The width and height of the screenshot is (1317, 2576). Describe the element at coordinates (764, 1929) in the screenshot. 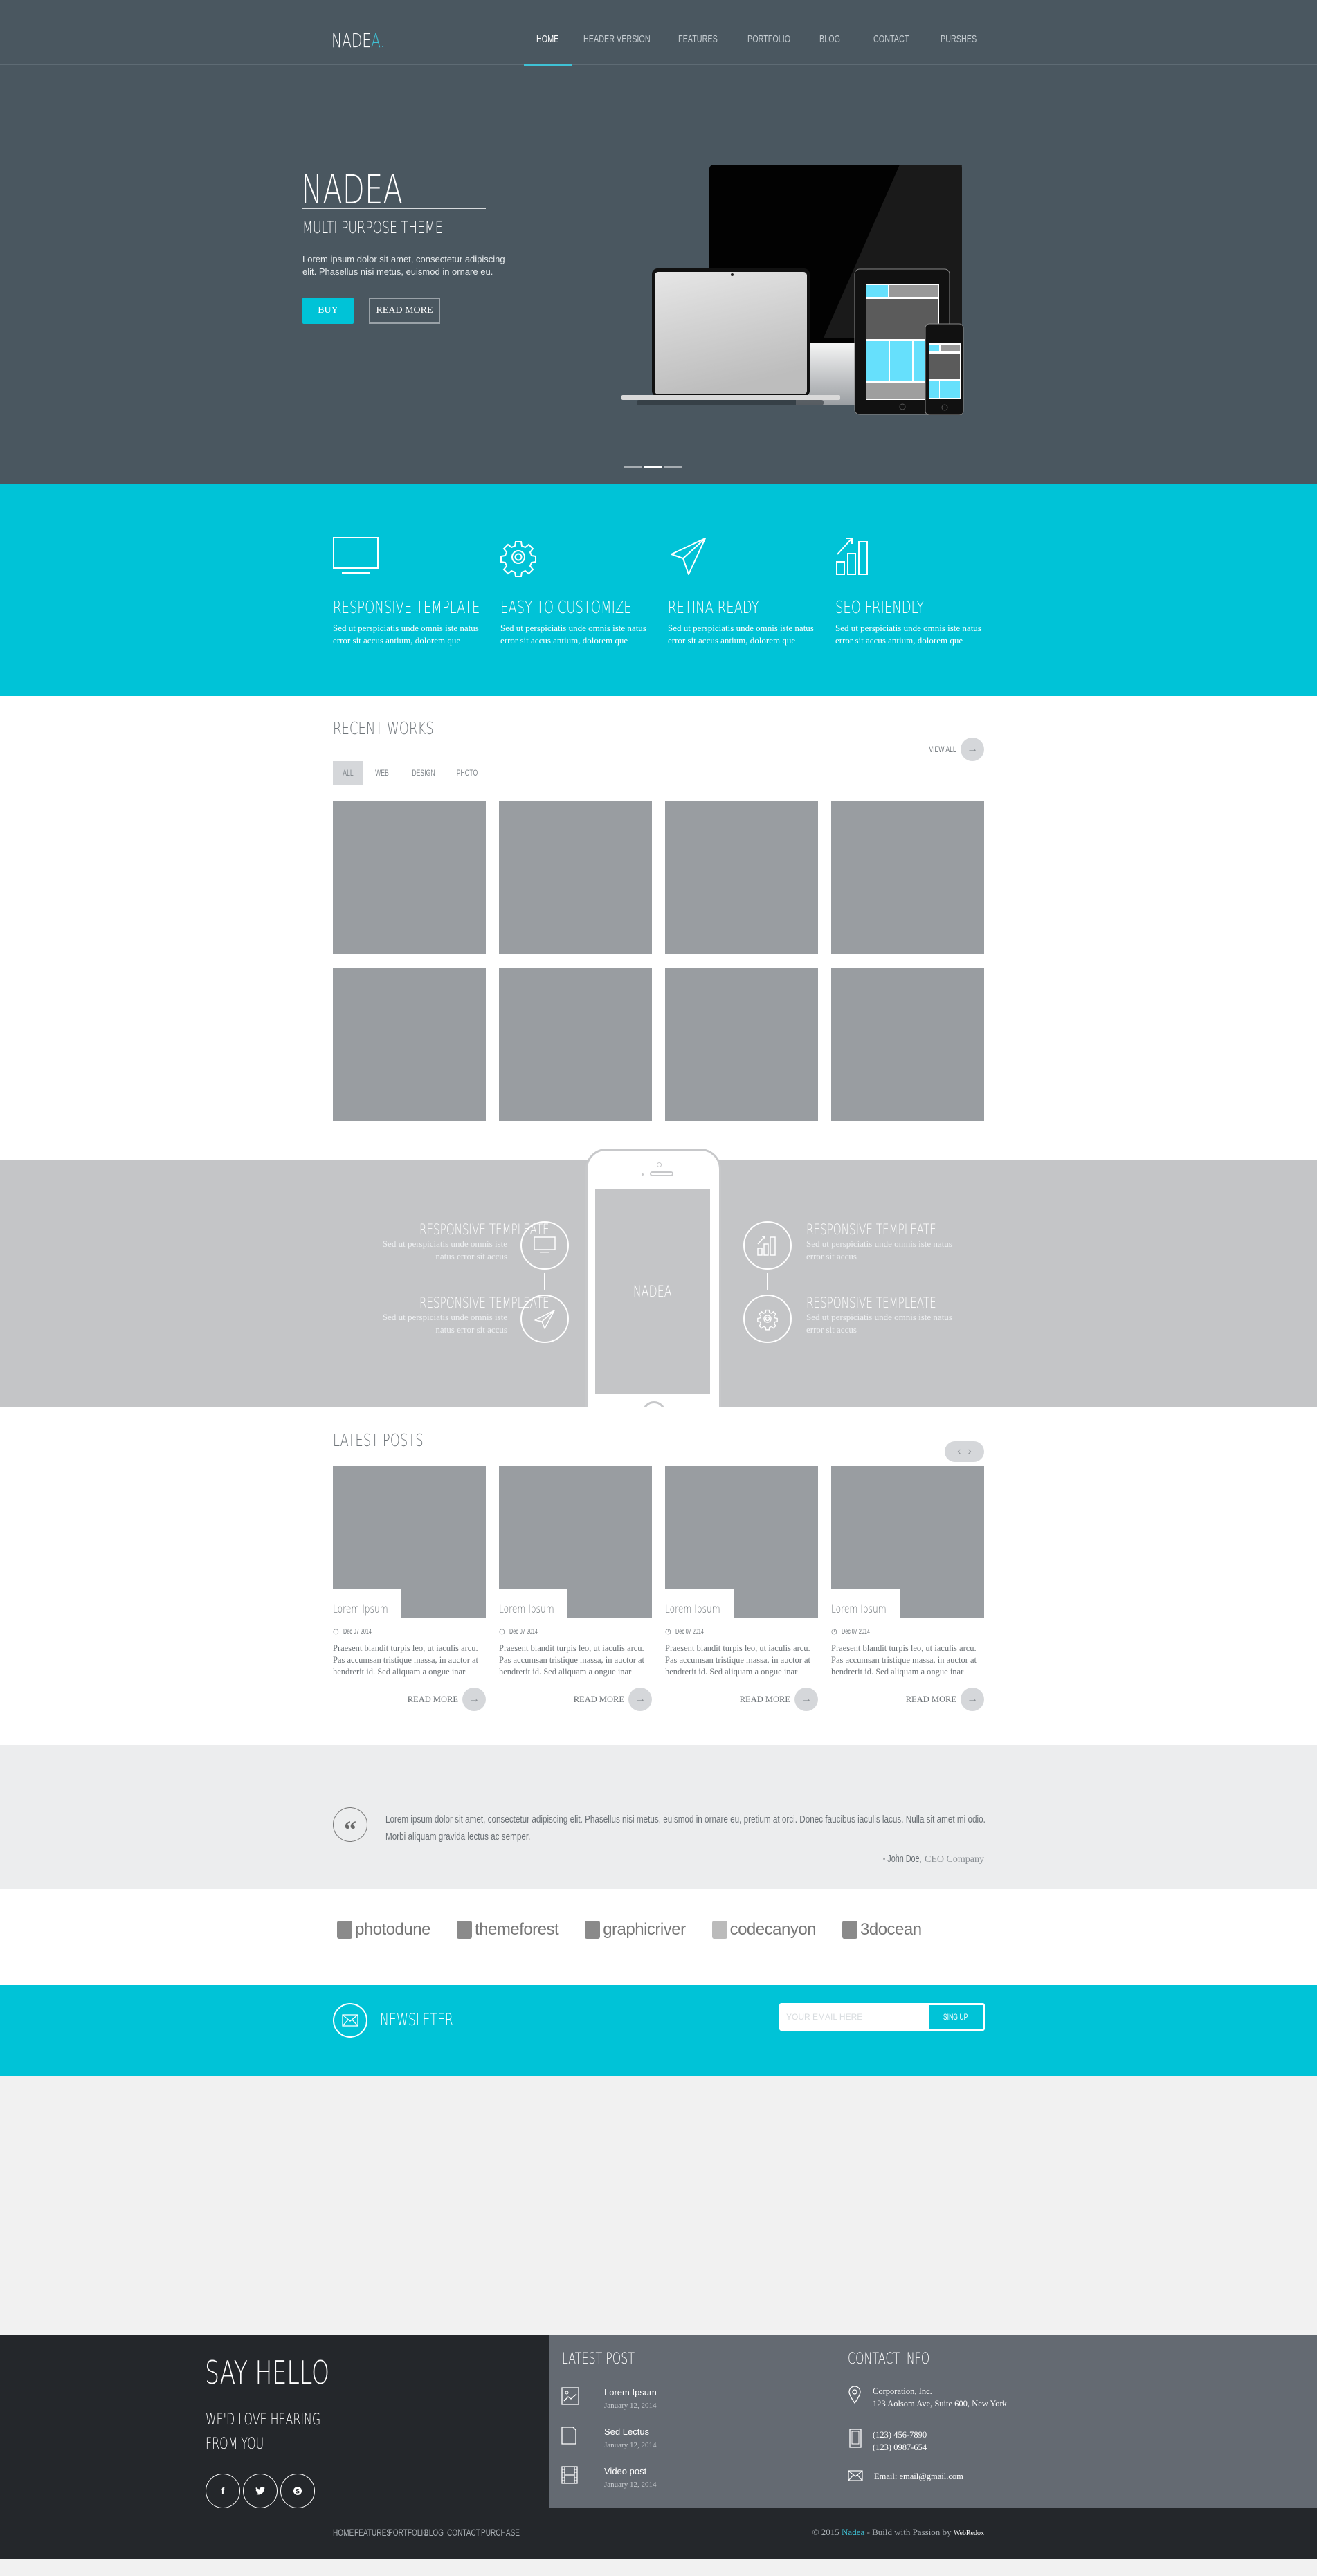

I see `client-logo-codecanyon: codecanyon` at that location.